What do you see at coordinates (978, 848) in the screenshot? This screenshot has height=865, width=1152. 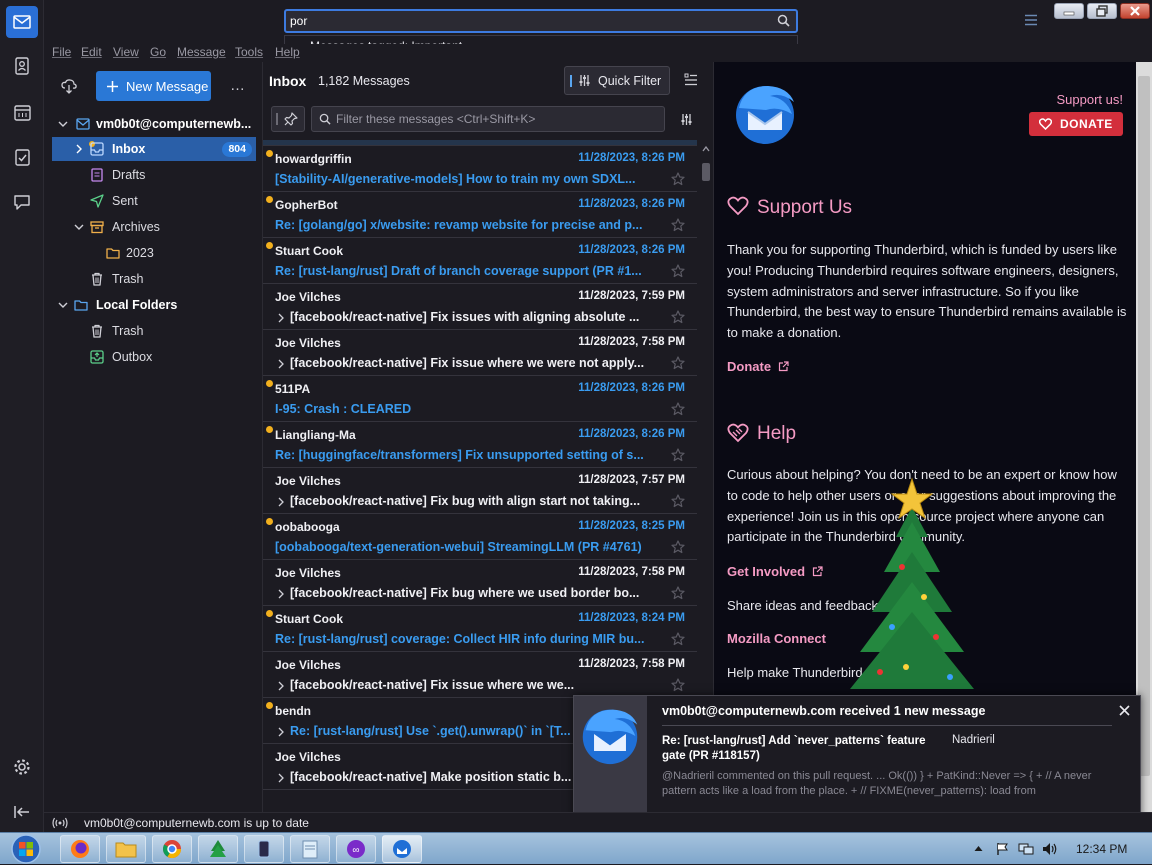 I see `tray-expand-icon` at bounding box center [978, 848].